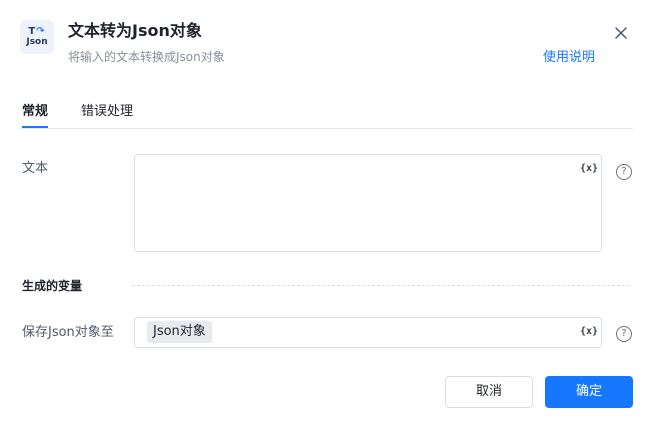 Image resolution: width=657 pixels, height=429 pixels. Describe the element at coordinates (52, 286) in the screenshot. I see `section-title-generated-variables: 生成的变量` at that location.